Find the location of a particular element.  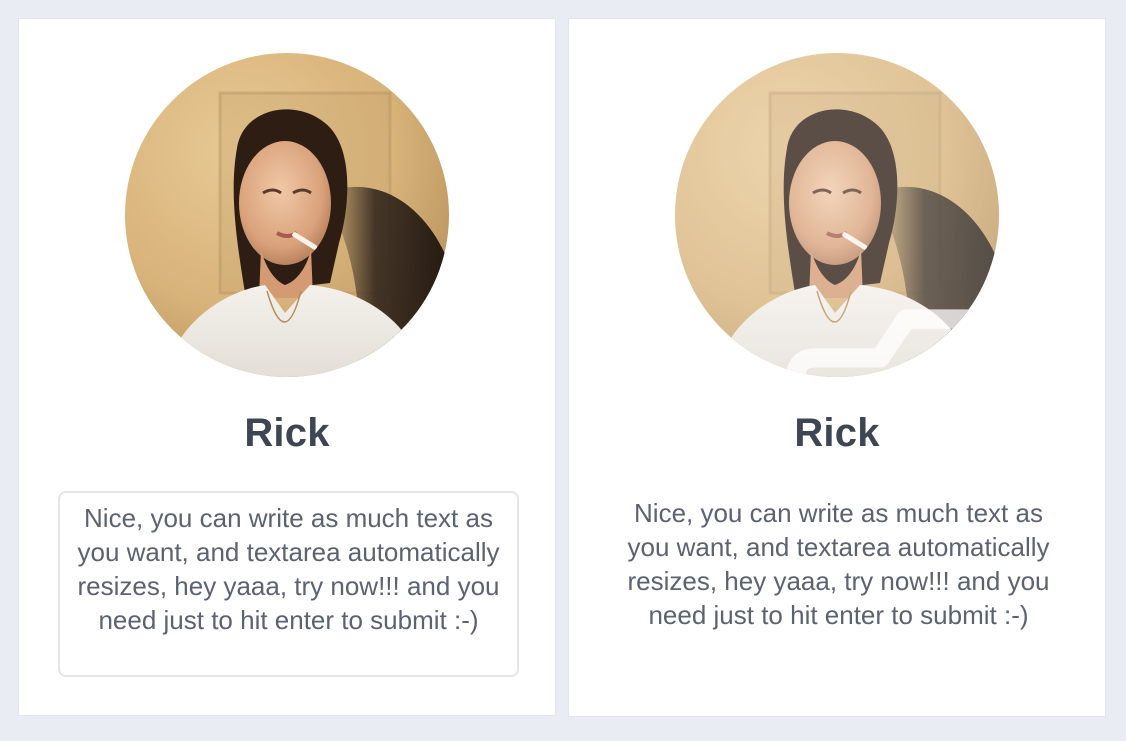

camera-icon is located at coordinates (891, 314).